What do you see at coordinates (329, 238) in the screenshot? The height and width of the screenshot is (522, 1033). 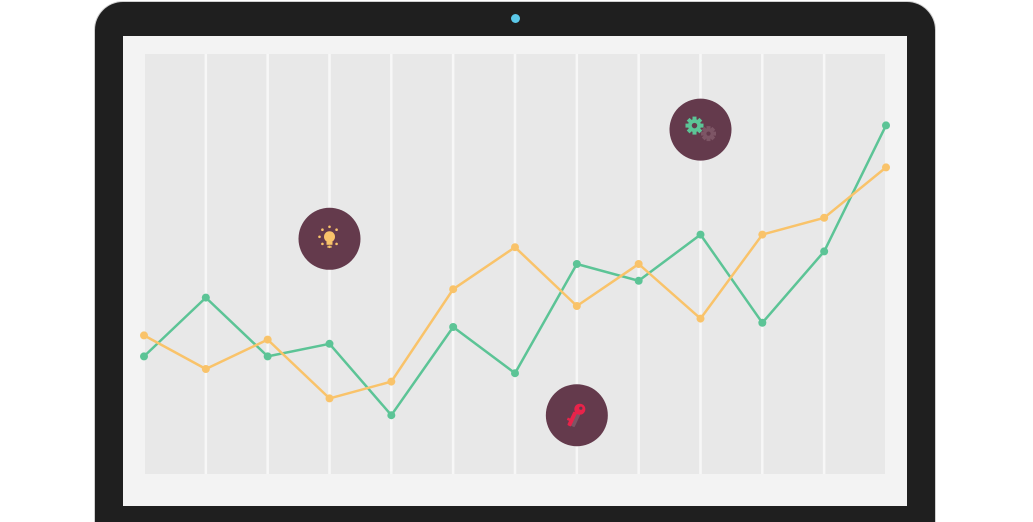 I see `lightbulb-badge` at bounding box center [329, 238].